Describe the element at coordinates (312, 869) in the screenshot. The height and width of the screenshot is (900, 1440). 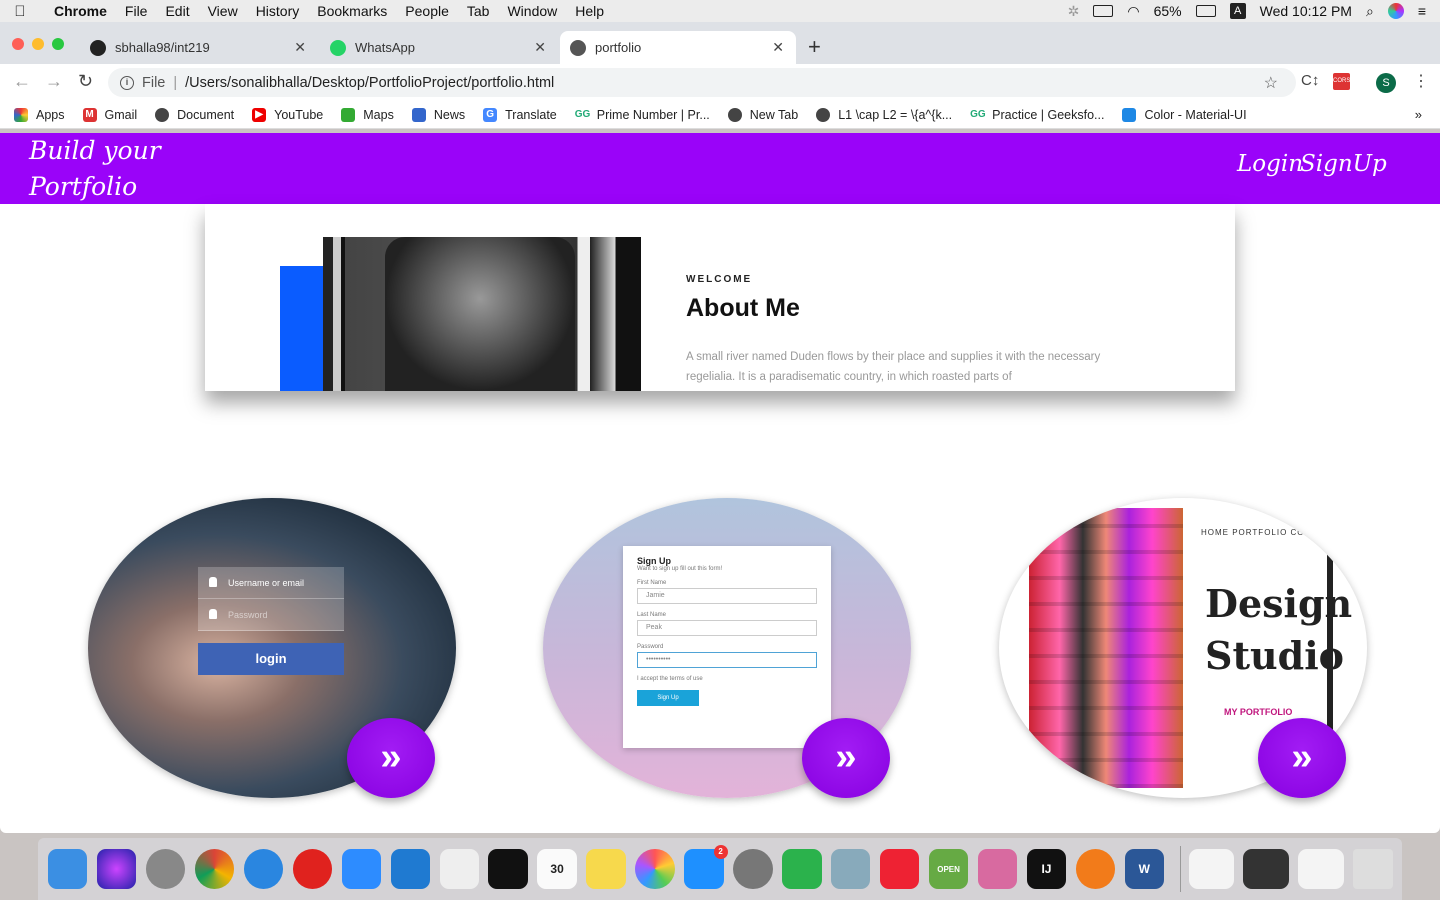
I see `opera-icon` at that location.